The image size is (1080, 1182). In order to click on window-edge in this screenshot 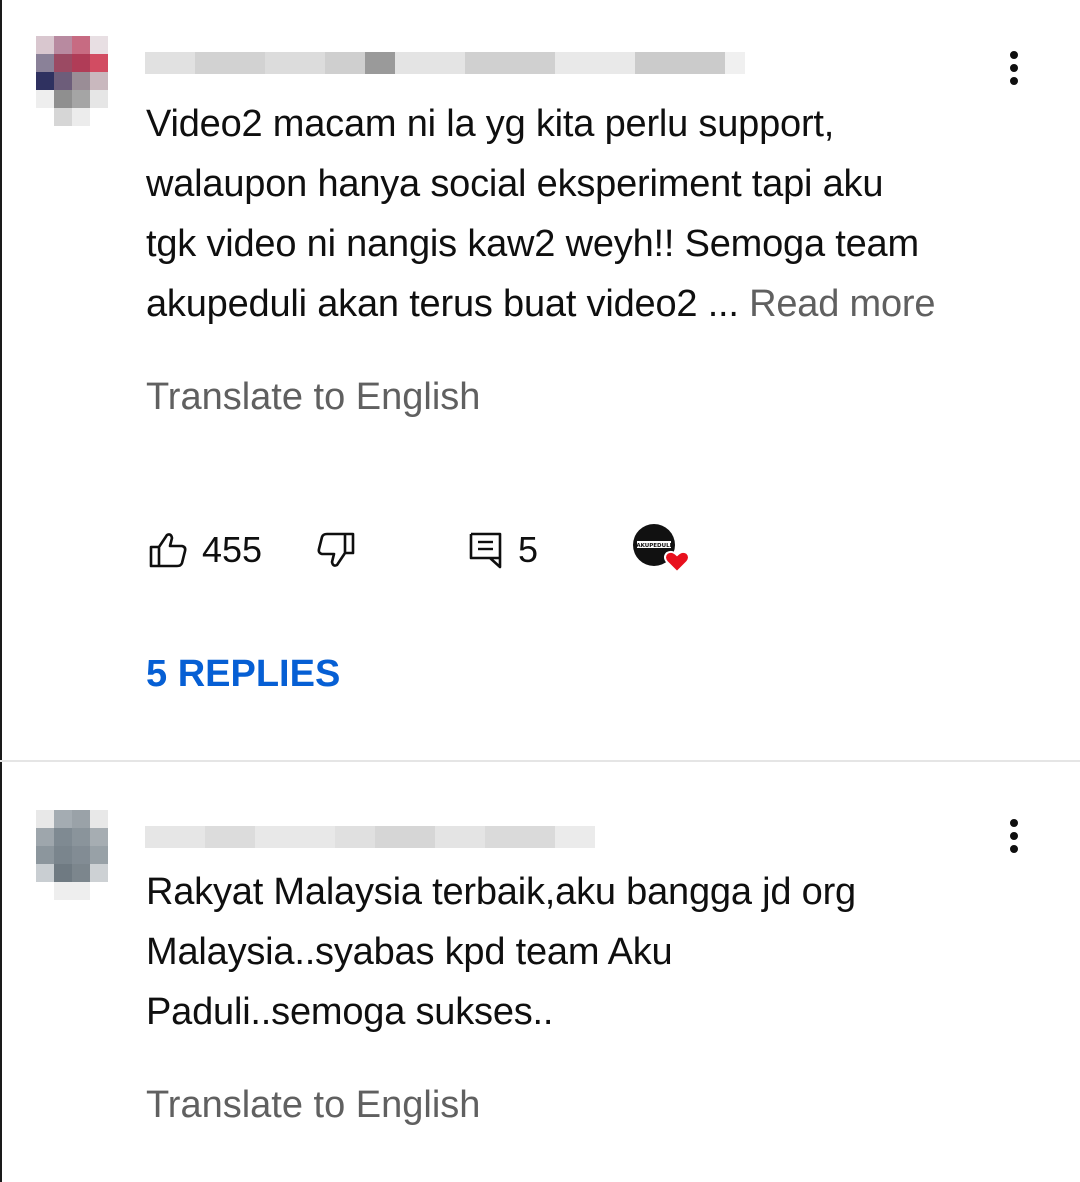, I will do `click(1, 591)`.